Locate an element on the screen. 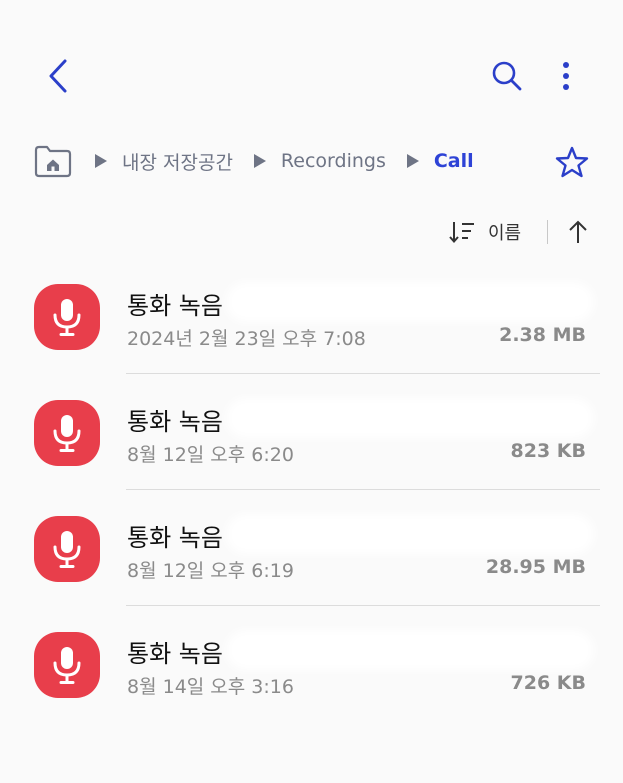 The height and width of the screenshot is (783, 623). breadcrumb-call: Call is located at coordinates (454, 161).